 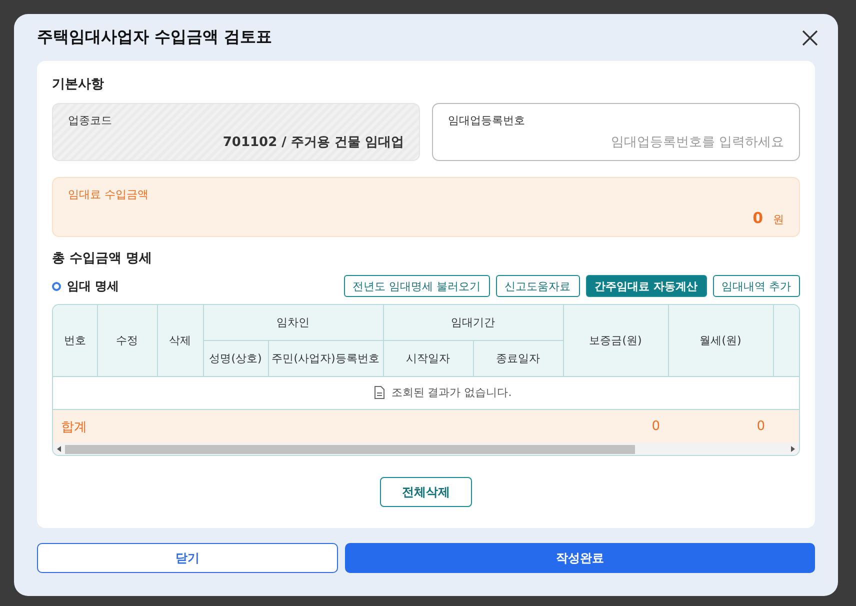 I want to click on income-label: 임대료 수입금액, so click(x=109, y=194).